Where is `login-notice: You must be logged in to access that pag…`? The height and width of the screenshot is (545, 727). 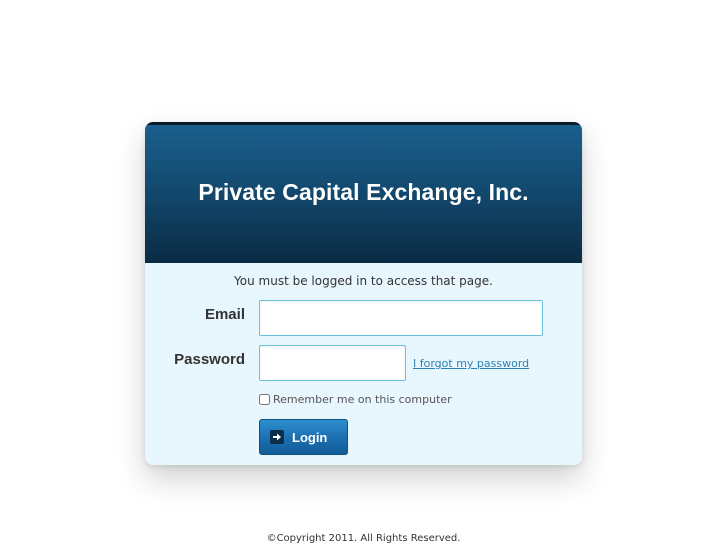
login-notice: You must be logged in to access that pag… is located at coordinates (363, 281).